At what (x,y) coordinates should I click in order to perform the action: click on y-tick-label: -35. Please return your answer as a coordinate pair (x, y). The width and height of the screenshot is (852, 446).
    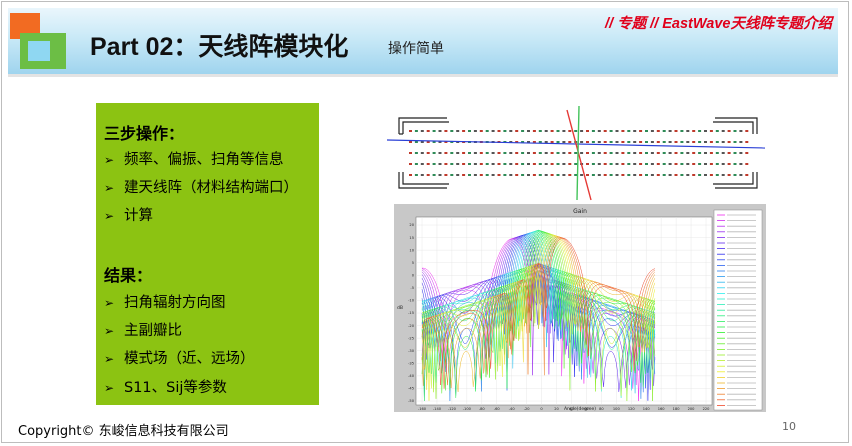
    Looking at the image, I should click on (411, 363).